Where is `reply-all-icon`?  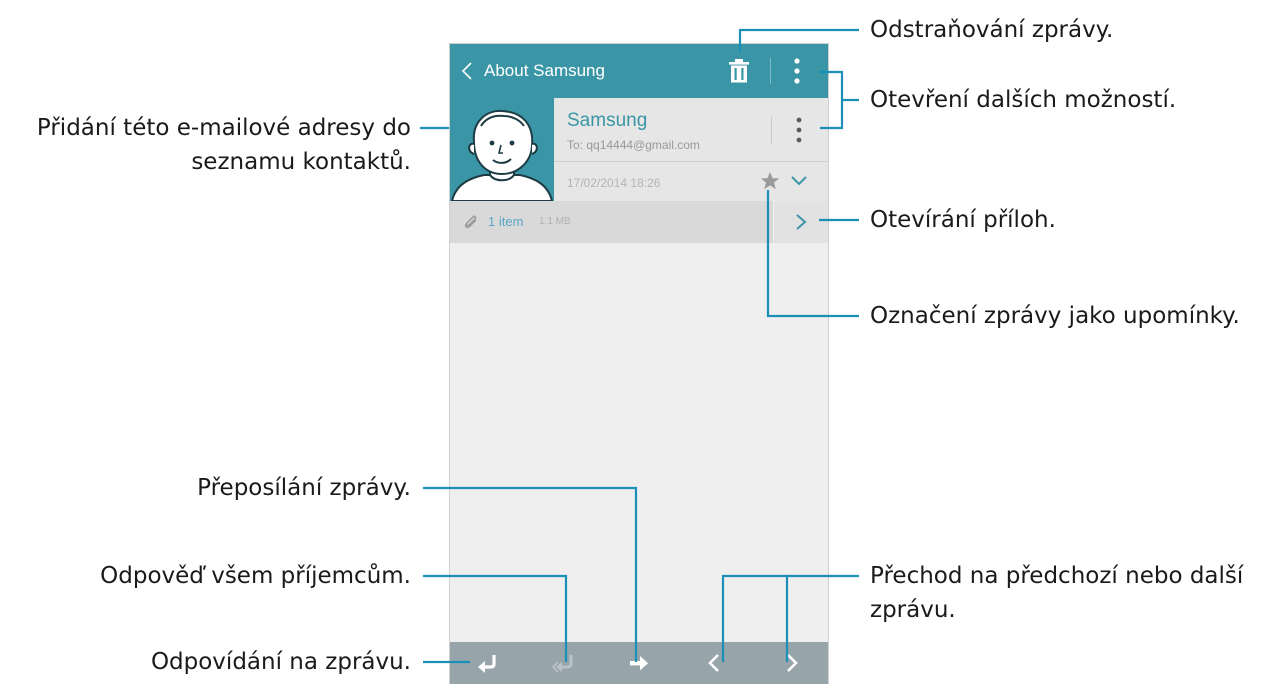
reply-all-icon is located at coordinates (562, 664).